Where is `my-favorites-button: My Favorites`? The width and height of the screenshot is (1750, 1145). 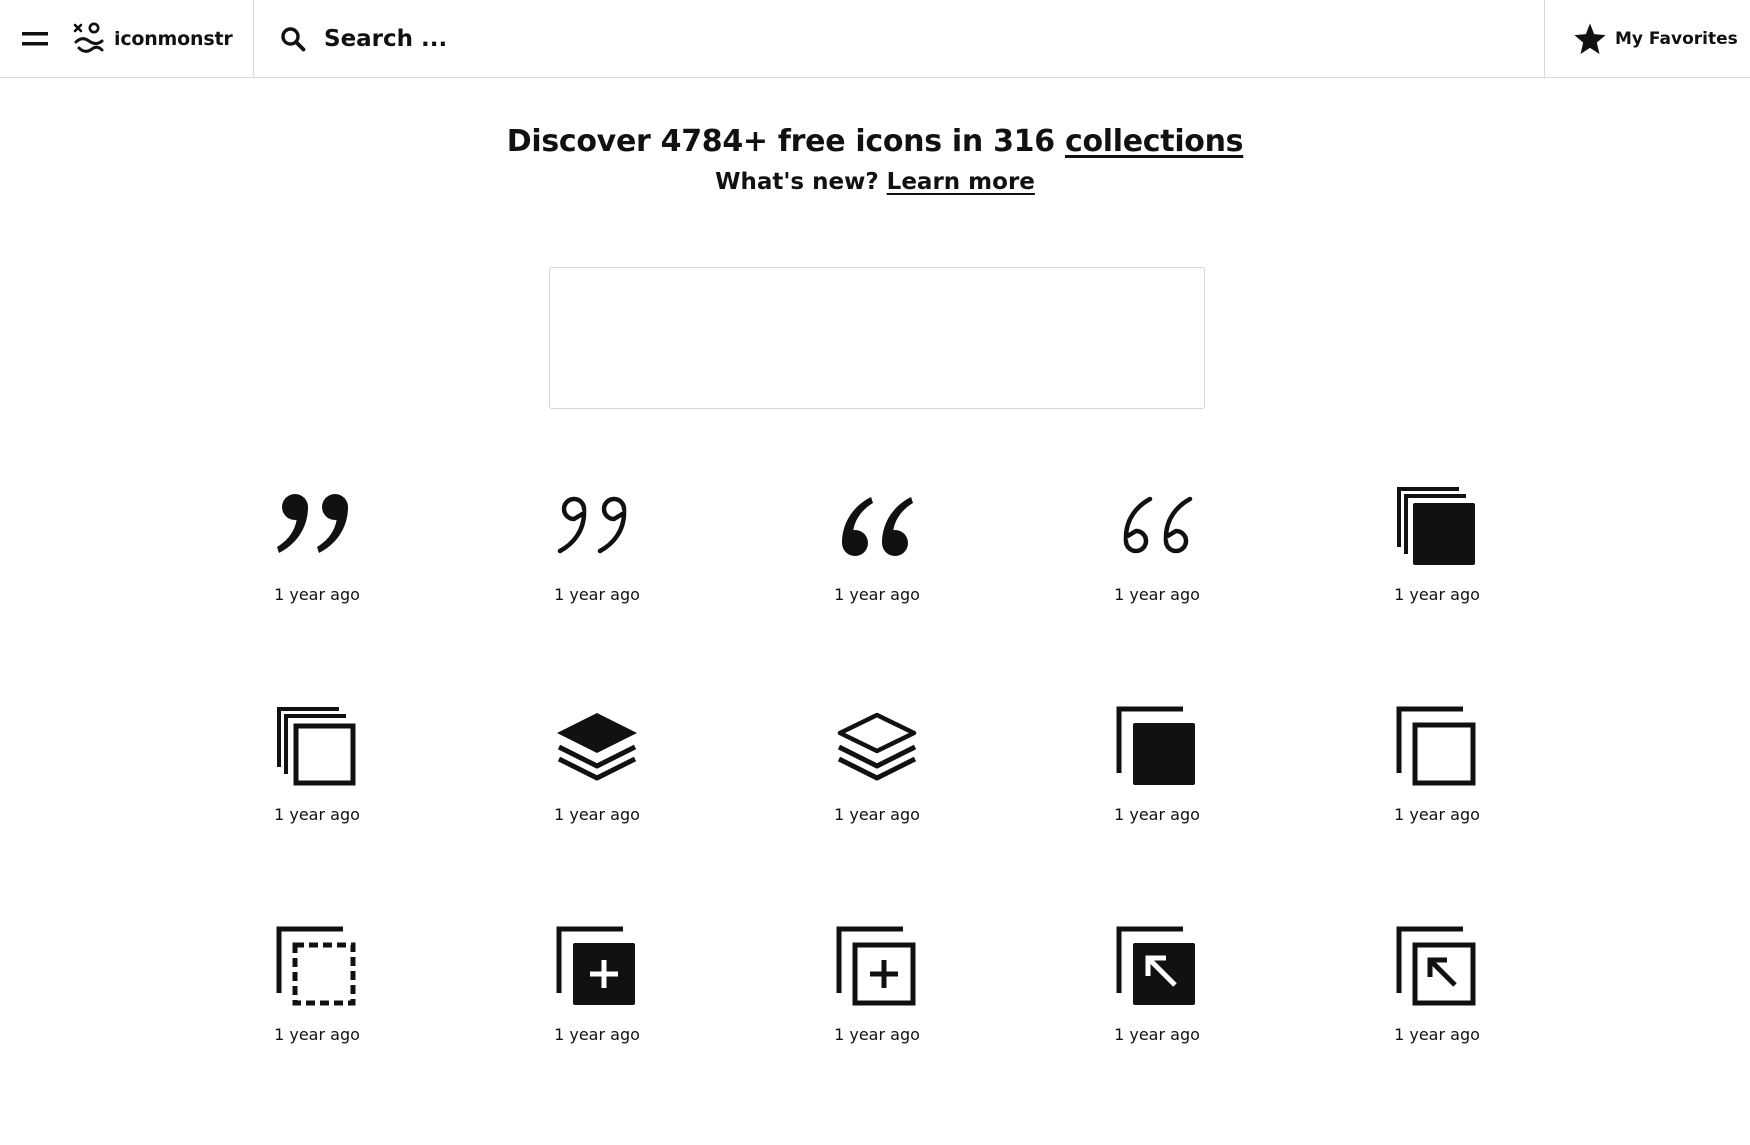 my-favorites-button: My Favorites is located at coordinates (1647, 39).